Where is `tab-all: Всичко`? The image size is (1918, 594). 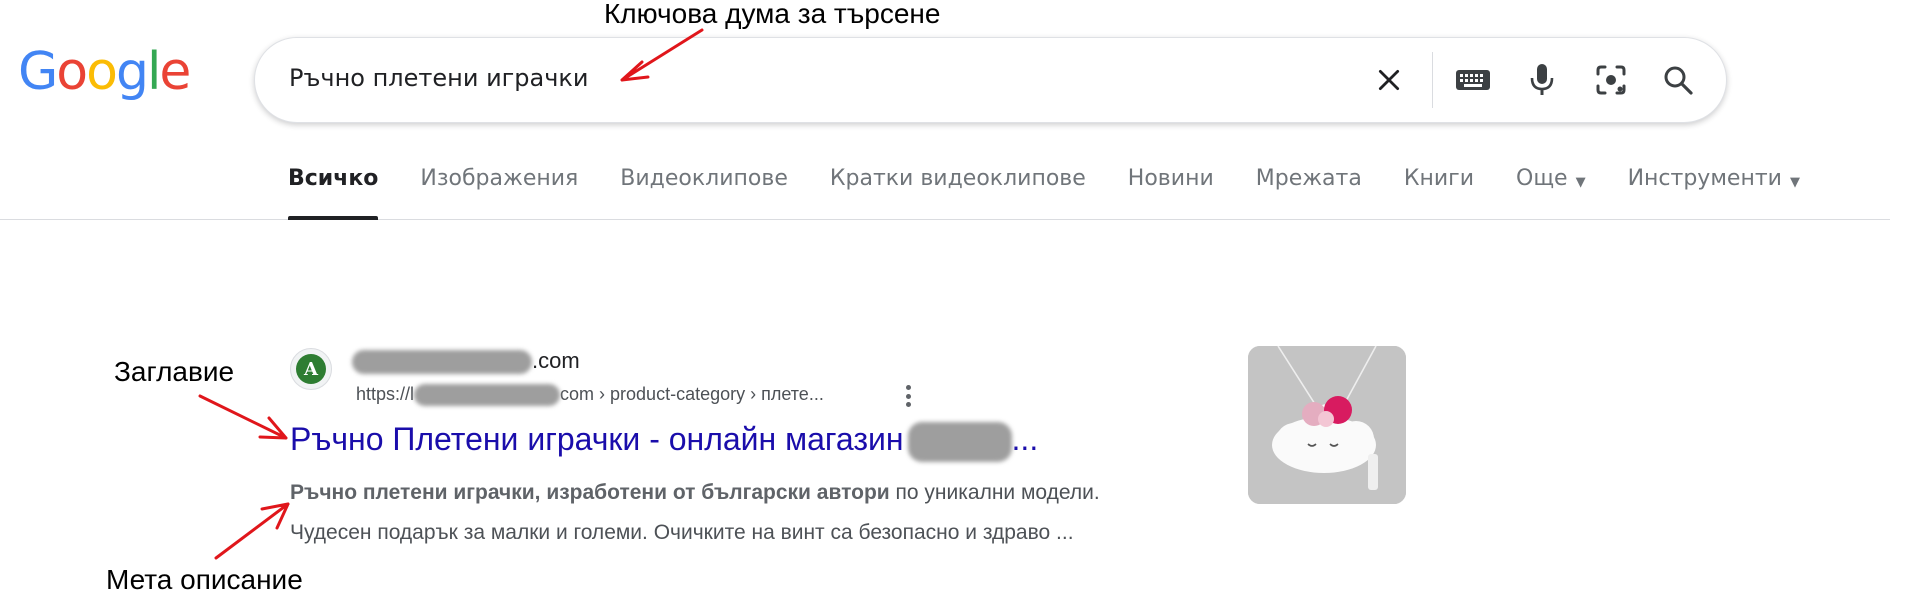 tab-all: Всичко is located at coordinates (333, 193).